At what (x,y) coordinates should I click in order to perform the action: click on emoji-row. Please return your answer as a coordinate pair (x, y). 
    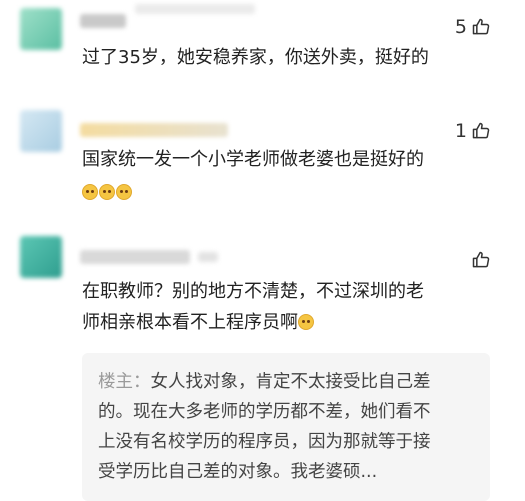
    Looking at the image, I should click on (107, 192).